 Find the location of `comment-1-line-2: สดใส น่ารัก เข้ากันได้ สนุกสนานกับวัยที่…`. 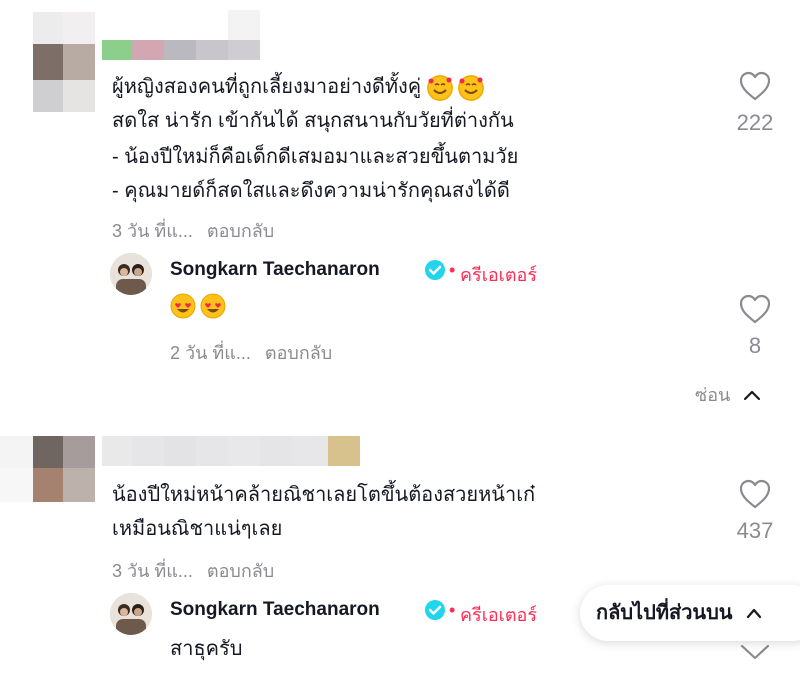

comment-1-line-2: สดใส น่ารัก เข้ากันได้ สนุกสนานกับวัยที่… is located at coordinates (313, 121).